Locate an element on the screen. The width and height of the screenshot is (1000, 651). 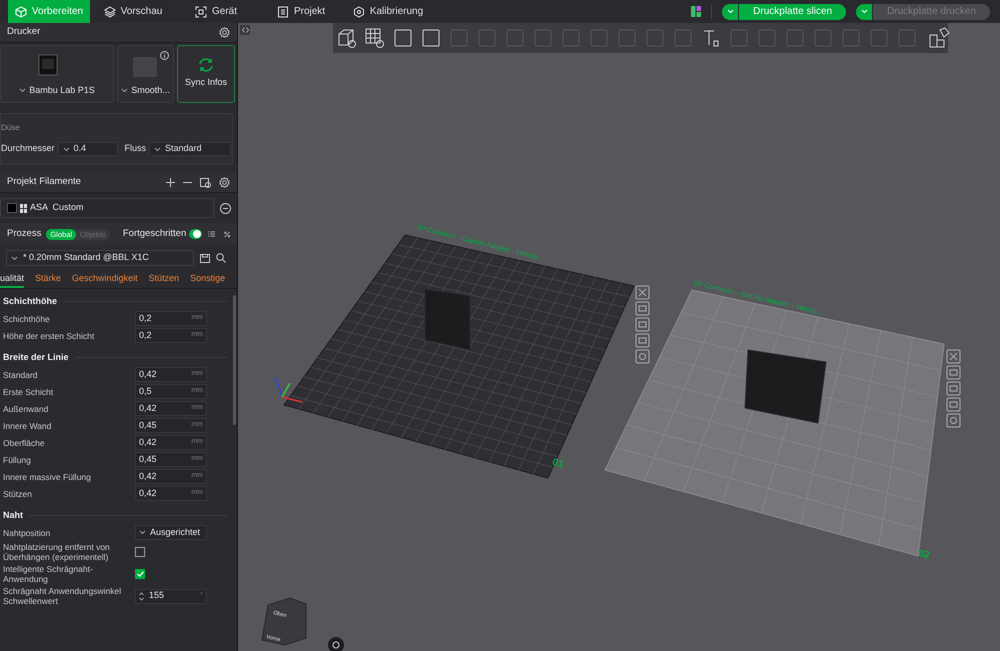
scrollbar-thumb is located at coordinates (234, 360).